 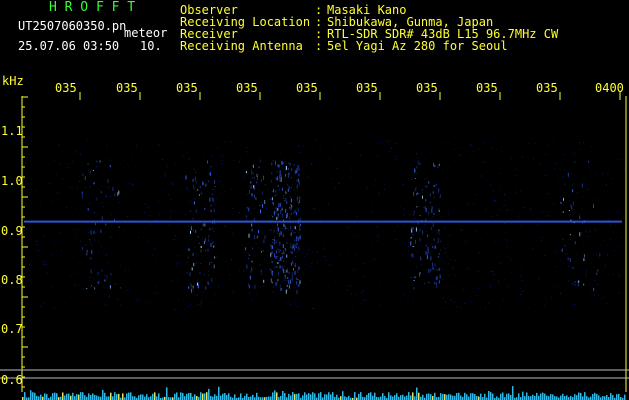 What do you see at coordinates (12, 380) in the screenshot?
I see `y-tick-label: 0.6` at bounding box center [12, 380].